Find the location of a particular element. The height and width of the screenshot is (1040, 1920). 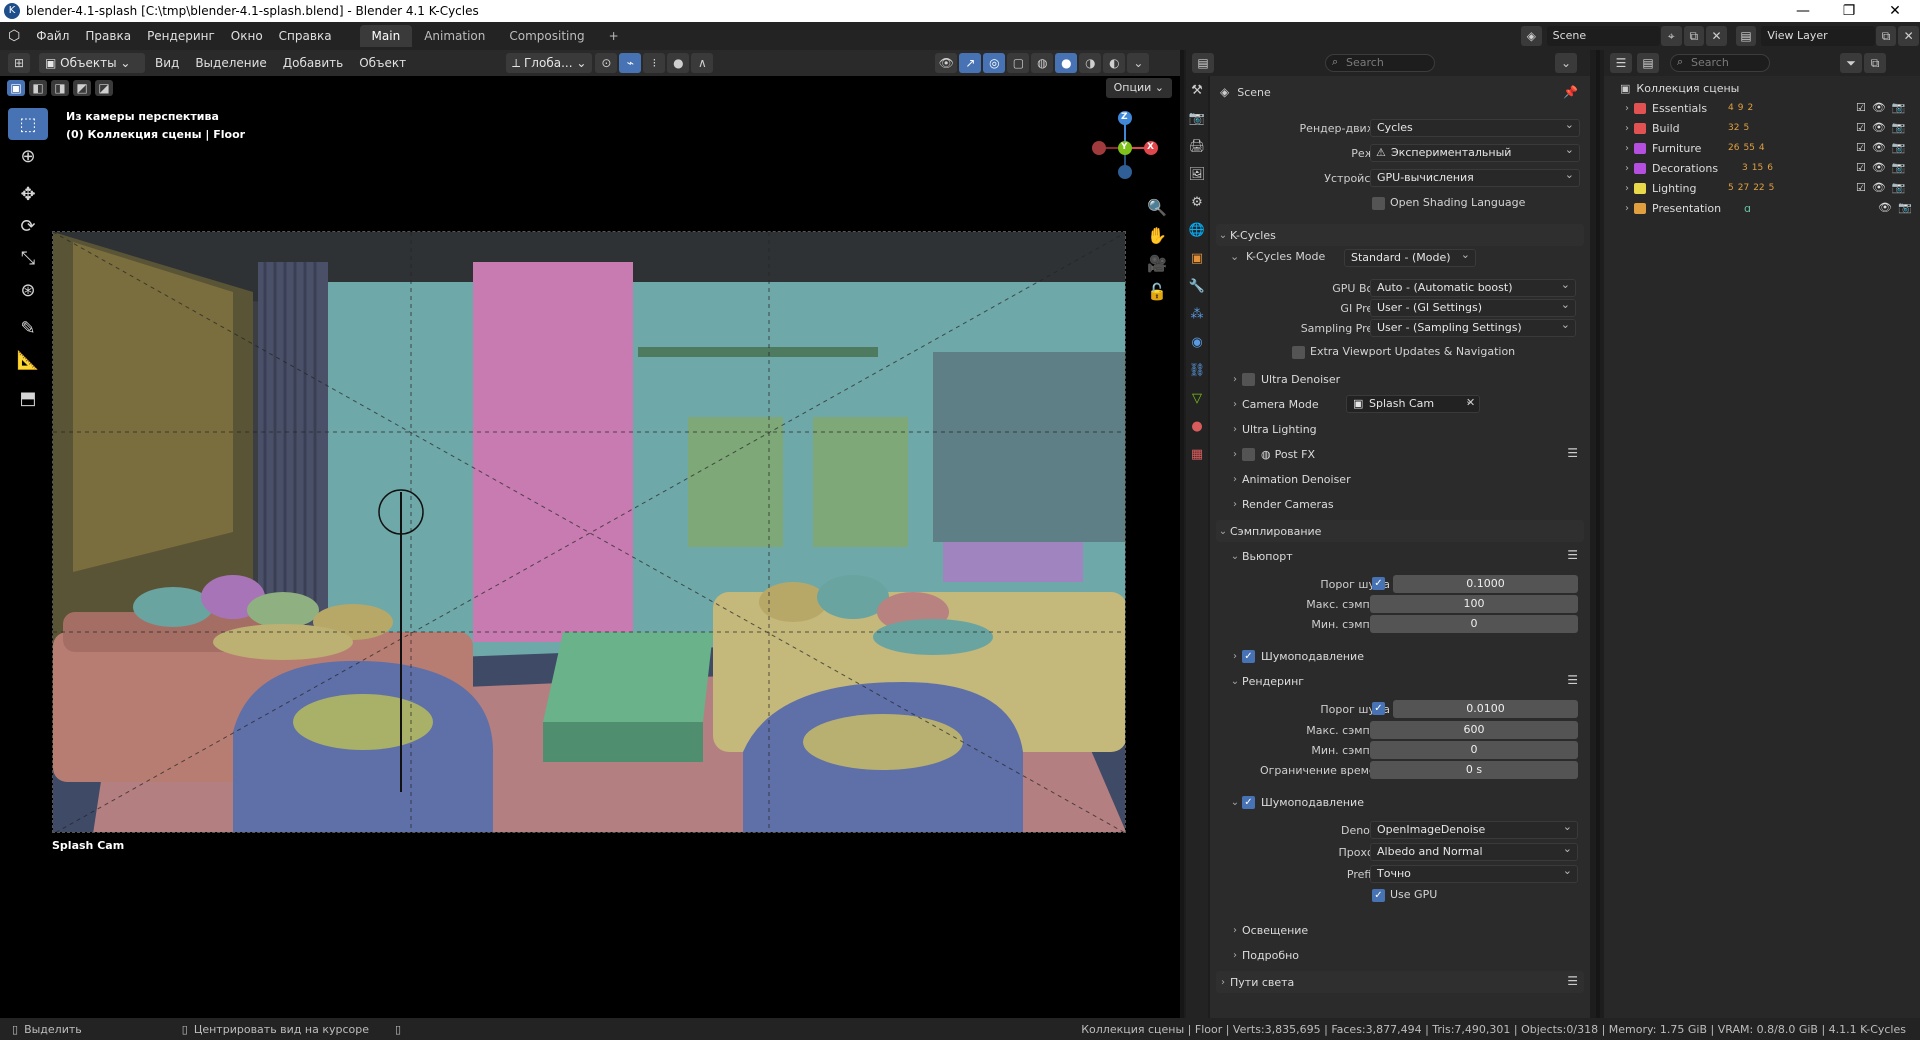

light-paths-presets-icon: ☰ is located at coordinates (1572, 981).